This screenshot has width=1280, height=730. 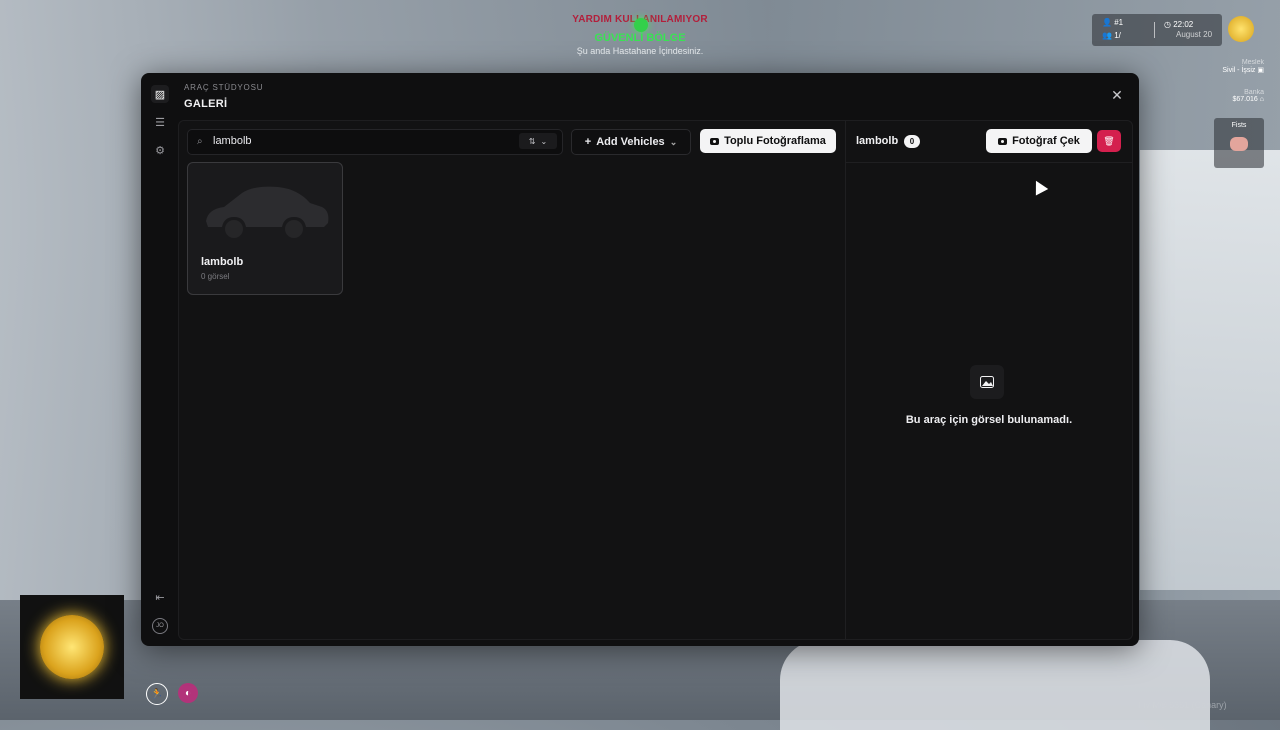 I want to click on sort-icon: ⇅, so click(x=532, y=141).